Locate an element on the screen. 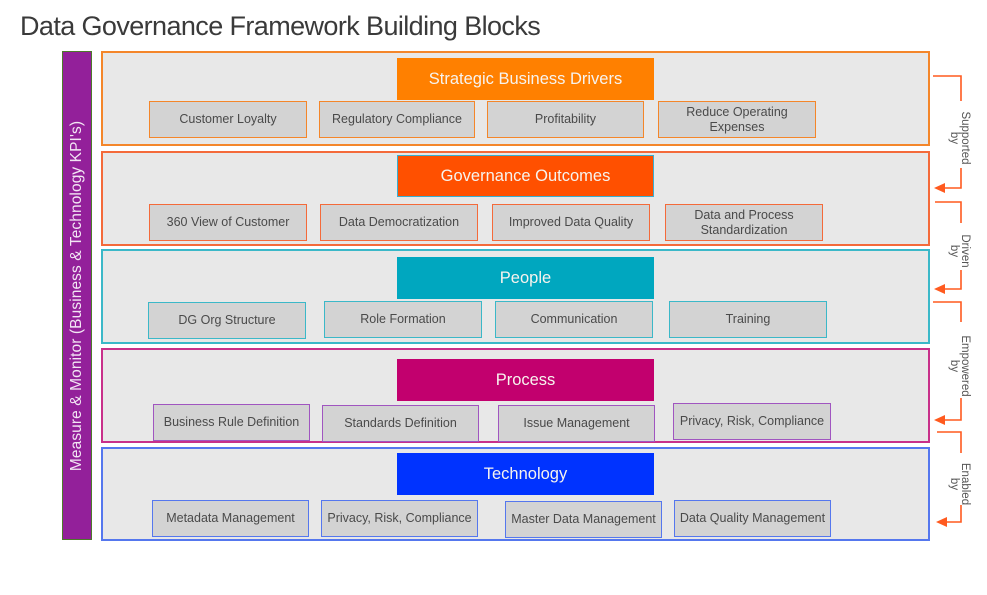 The image size is (987, 595). block-item: Role Formation is located at coordinates (403, 319).